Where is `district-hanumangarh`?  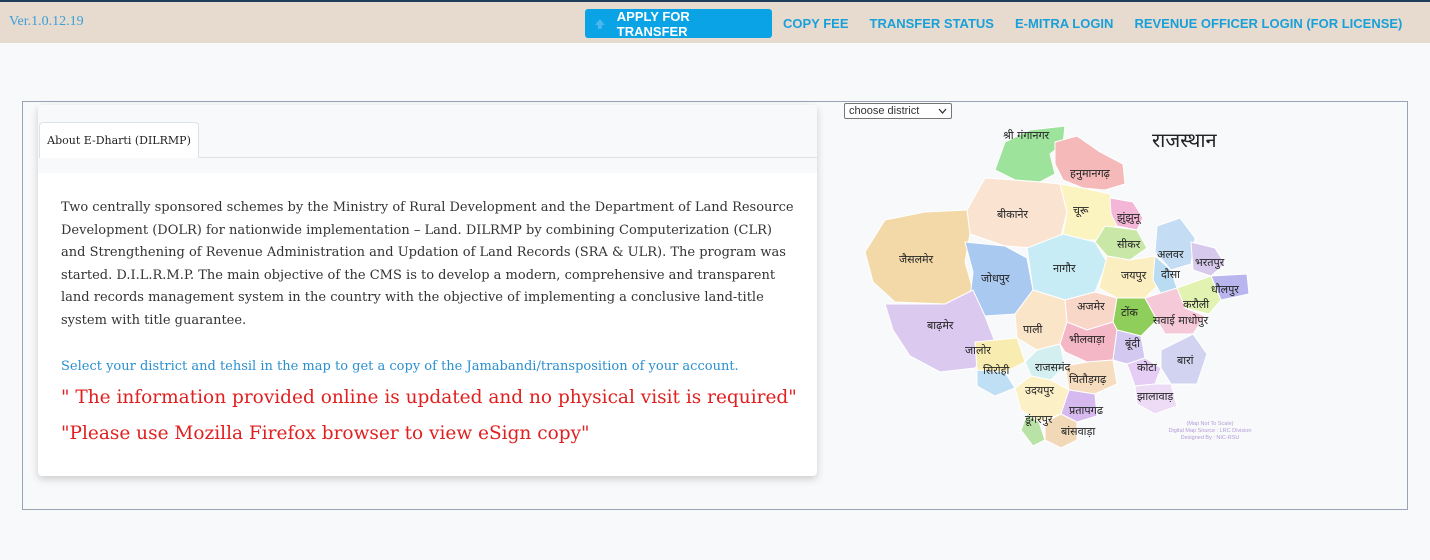 district-hanumangarh is located at coordinates (1090, 163).